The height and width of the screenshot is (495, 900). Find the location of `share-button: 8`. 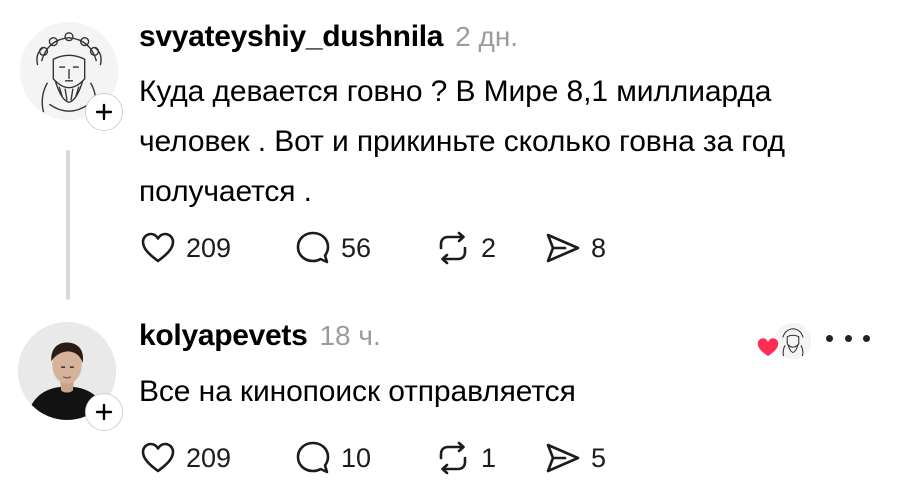

share-button: 8 is located at coordinates (583, 248).